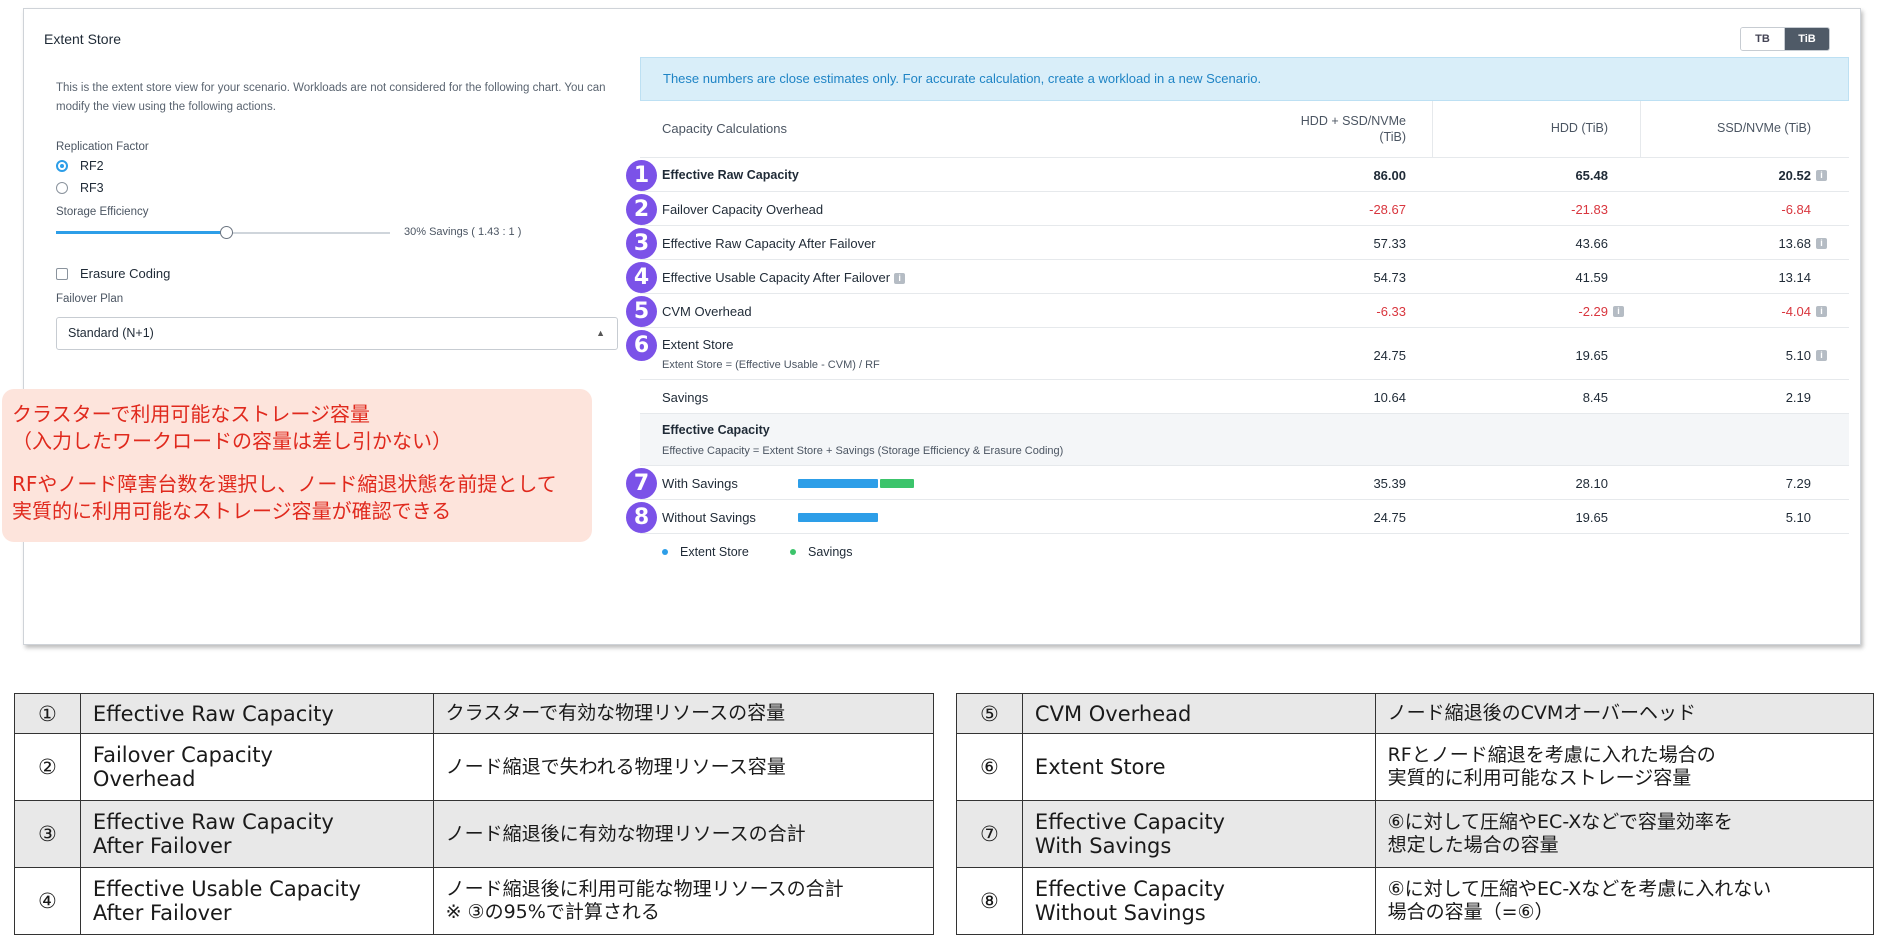 The image size is (1882, 942). Describe the element at coordinates (80, 166) in the screenshot. I see `rf2-radio-row: RF2` at that location.